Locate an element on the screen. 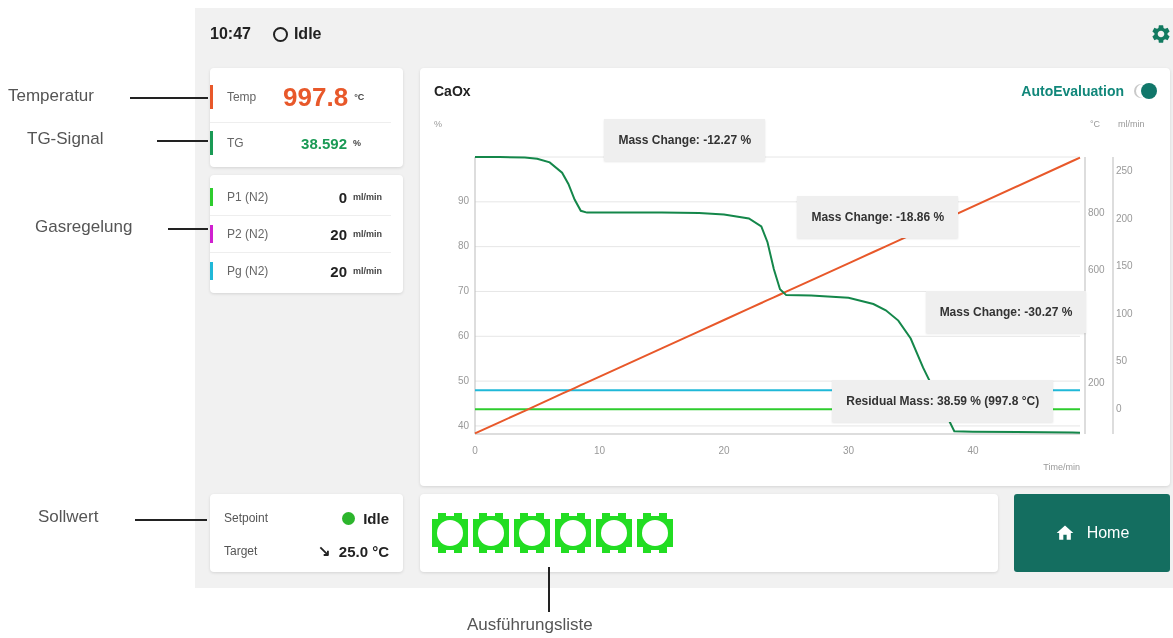 This screenshot has width=1173, height=638. callout-label: Sollwert is located at coordinates (68, 517).